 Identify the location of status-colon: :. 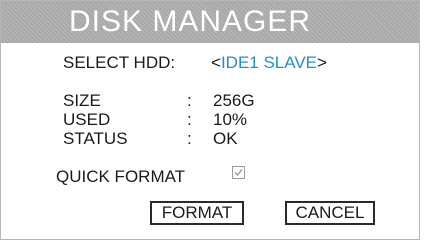
(189, 138).